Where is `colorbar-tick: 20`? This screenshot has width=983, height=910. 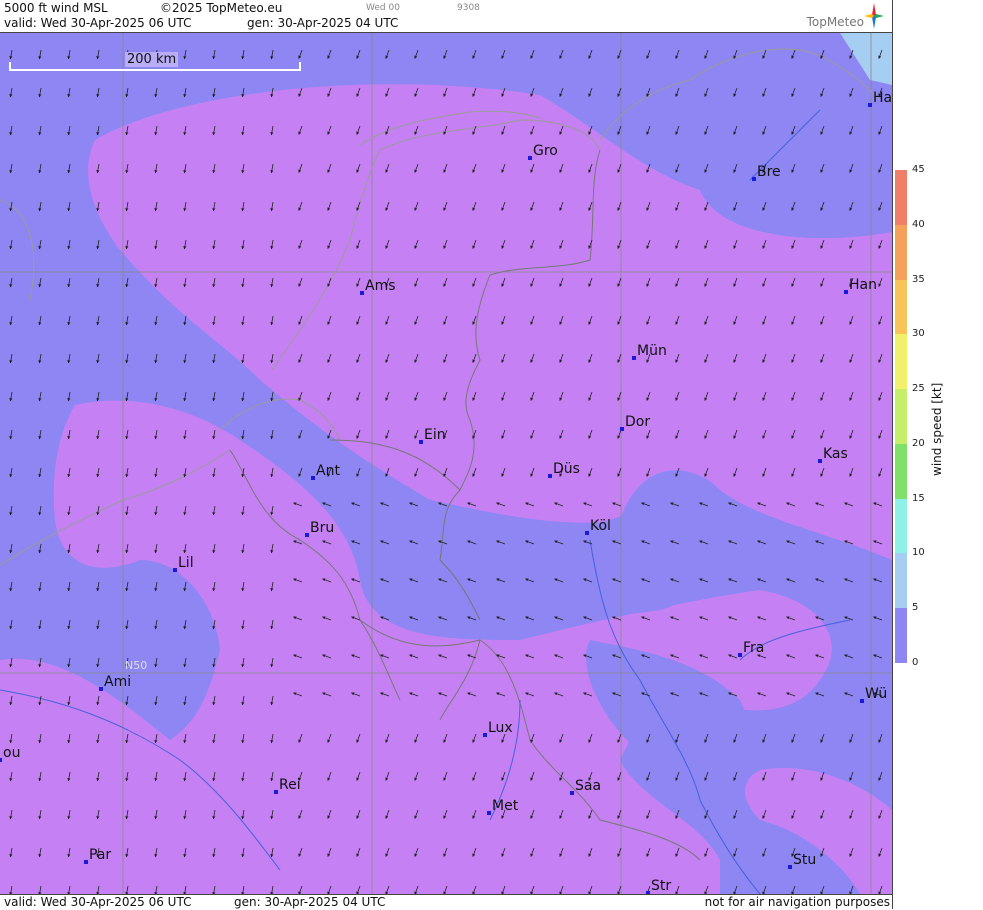
colorbar-tick: 20 is located at coordinates (918, 443).